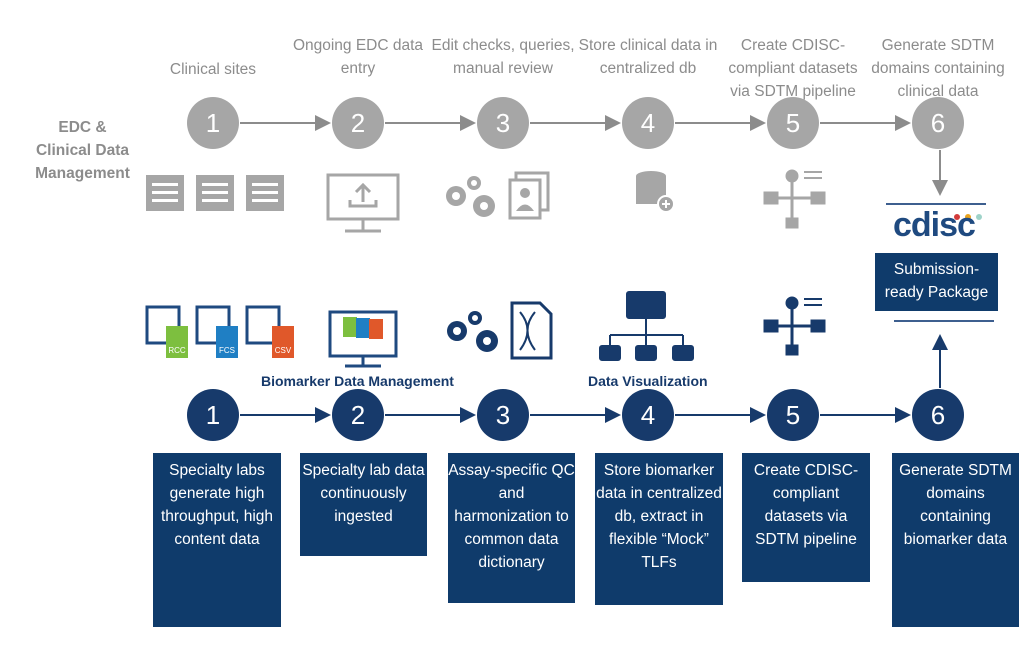  Describe the element at coordinates (655, 192) in the screenshot. I see `database-add-icon` at that location.